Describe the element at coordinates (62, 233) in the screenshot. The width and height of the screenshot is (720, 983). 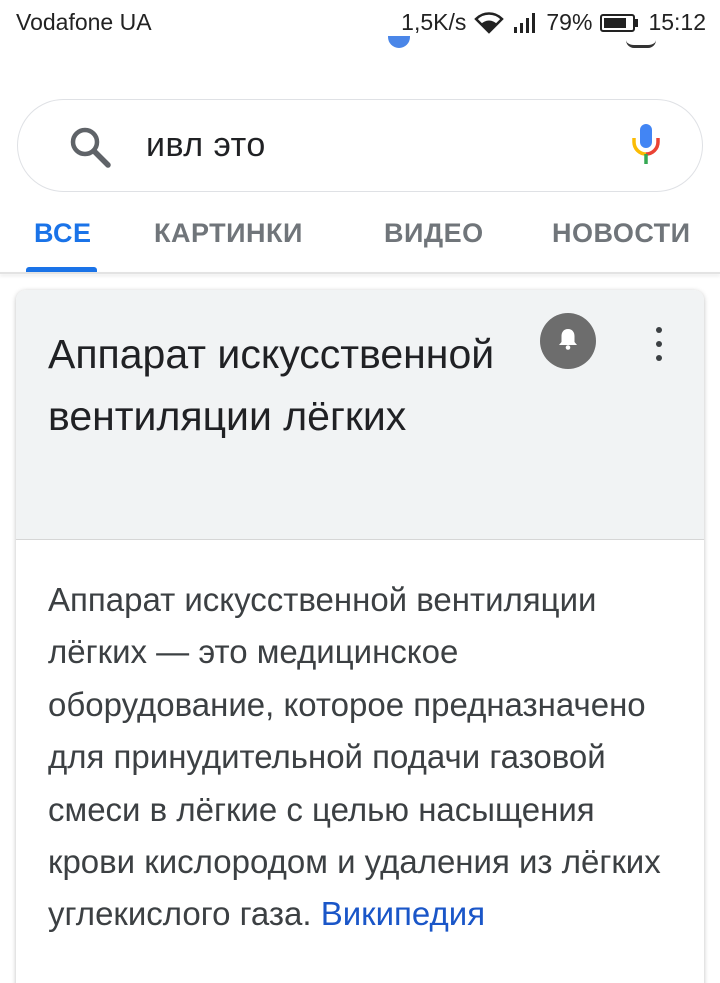
I see `tab-all: ВСЕ` at that location.